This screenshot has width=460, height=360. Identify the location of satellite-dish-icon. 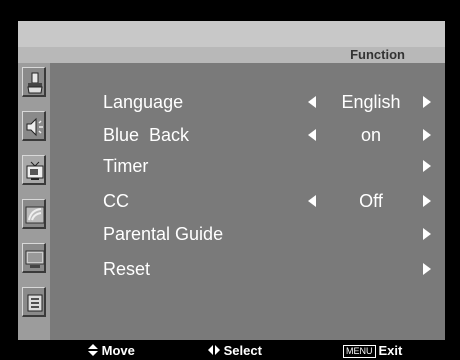
(35, 215).